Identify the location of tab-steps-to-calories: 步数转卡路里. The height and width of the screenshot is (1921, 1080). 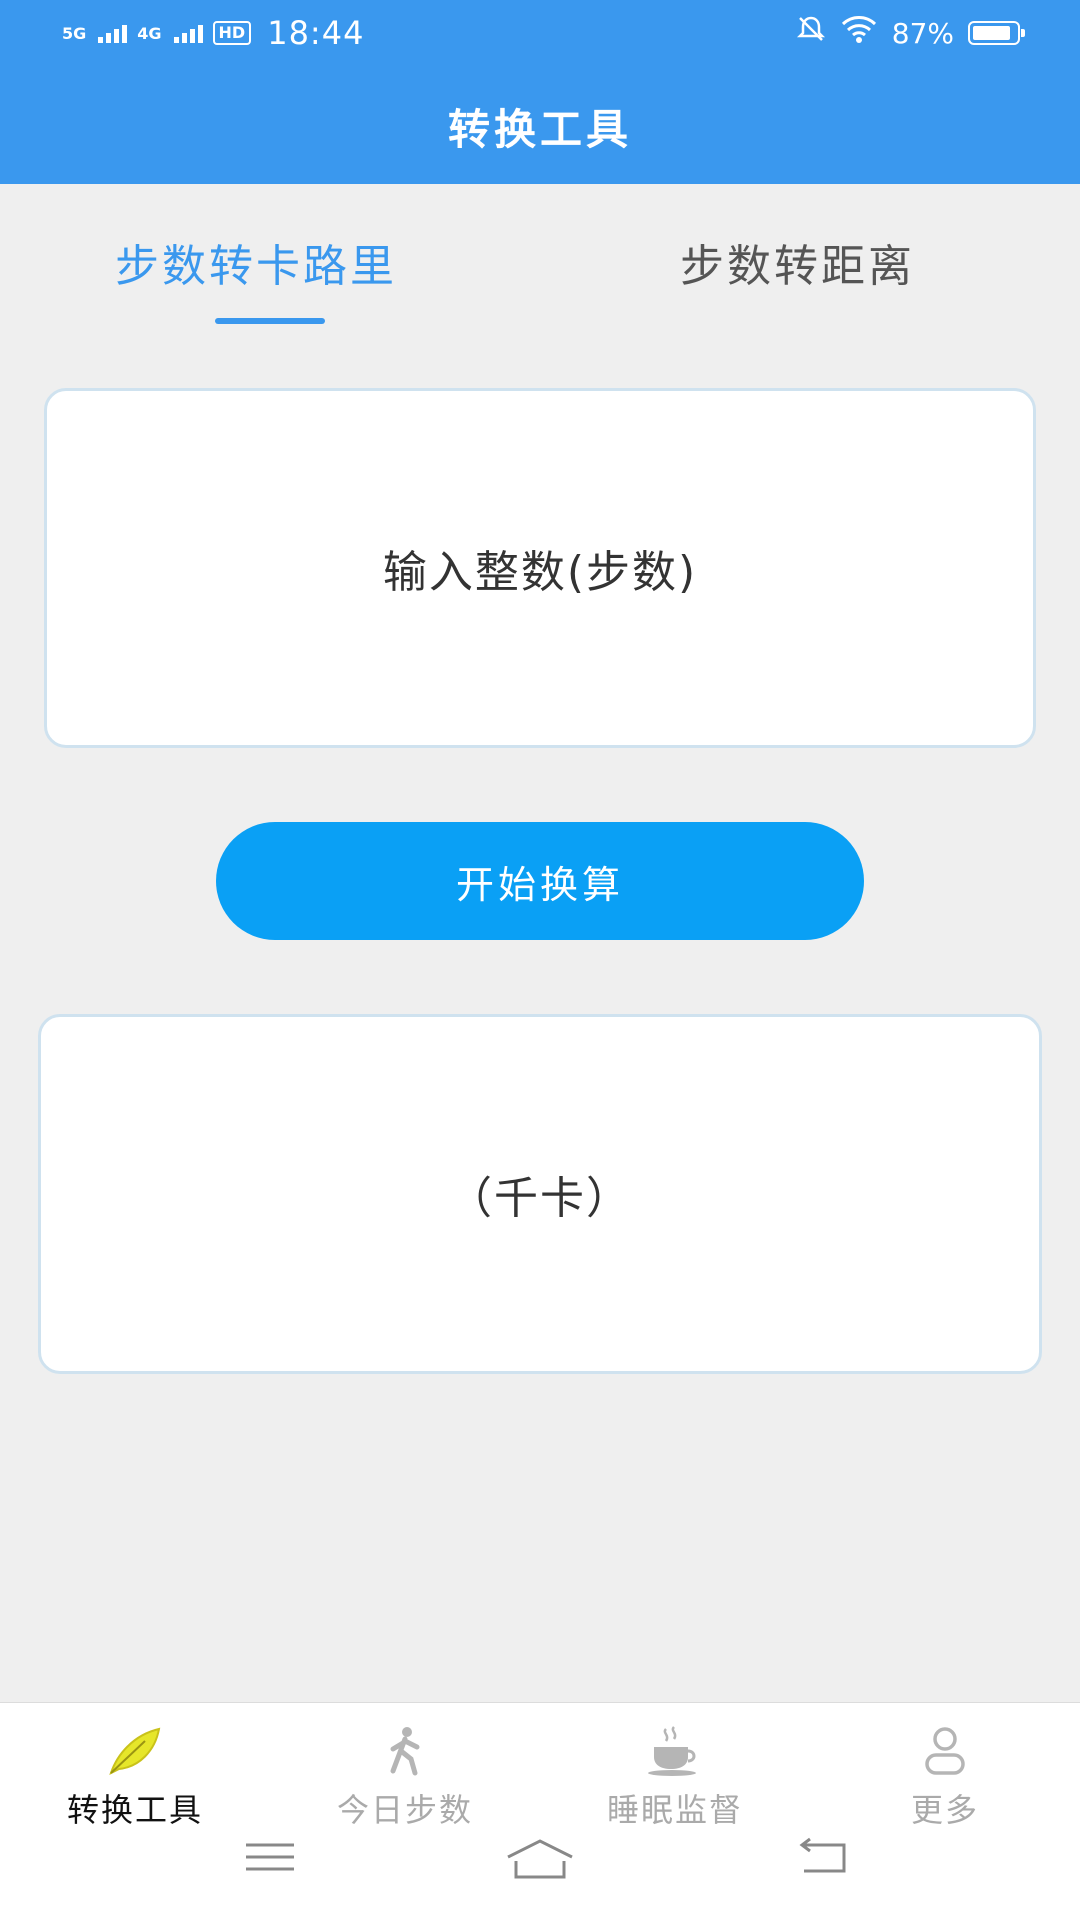
(256, 262).